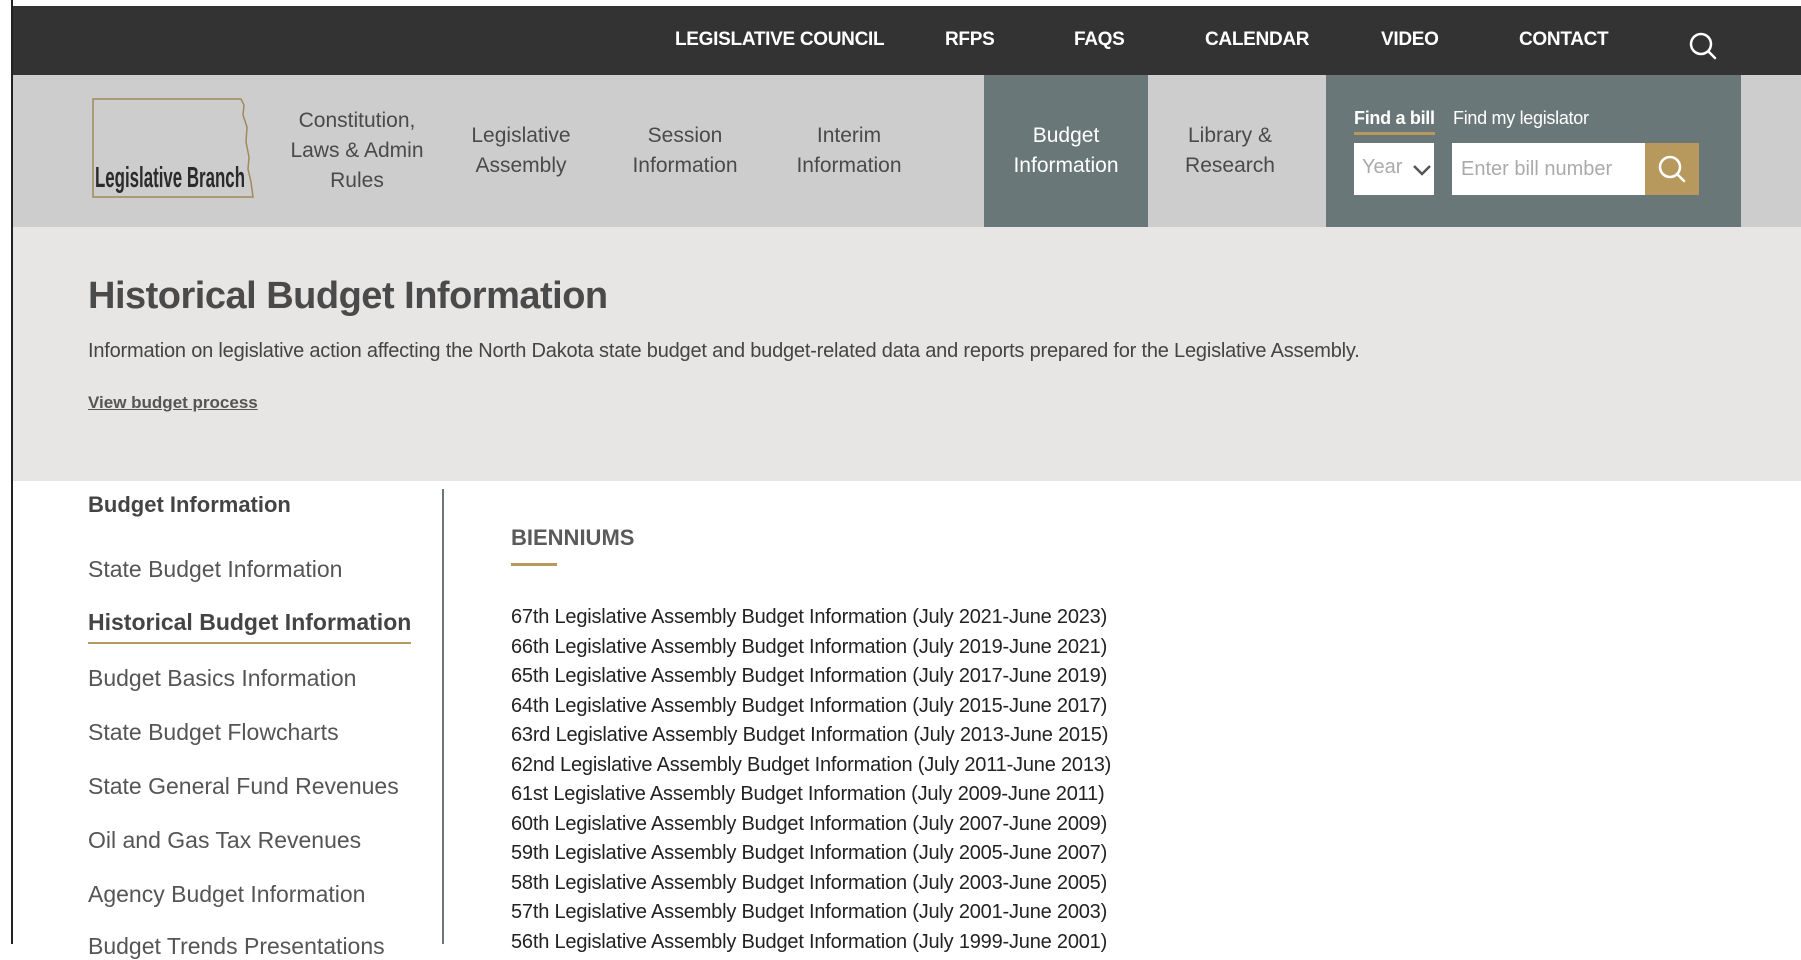  What do you see at coordinates (224, 840) in the screenshot?
I see `side-nav-oil-and-gas-tax-revenues: Oil and Gas Tax Revenues` at bounding box center [224, 840].